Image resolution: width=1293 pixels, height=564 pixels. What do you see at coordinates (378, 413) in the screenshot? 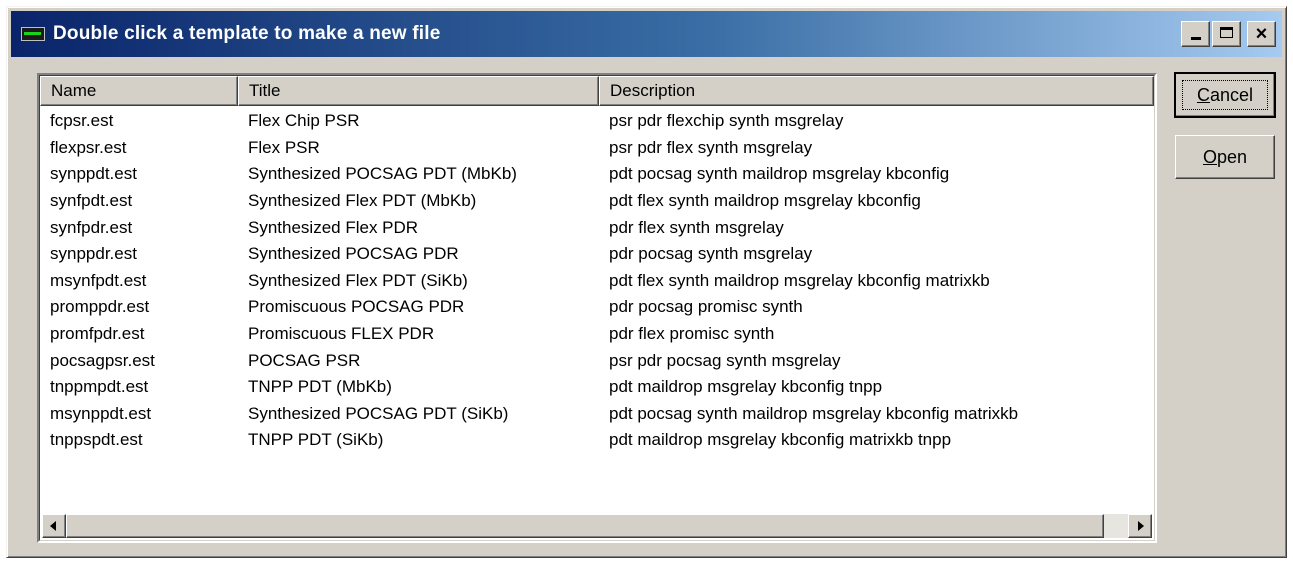
I see `row-title: Synthesized POCSAG PDT (SiKb)` at bounding box center [378, 413].